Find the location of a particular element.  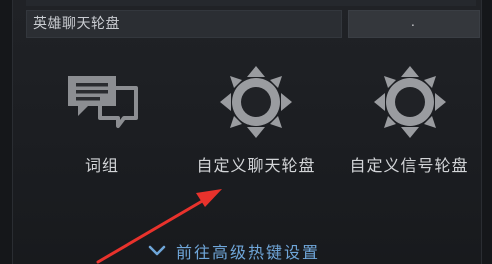

keybind-value-box: . is located at coordinates (414, 24).